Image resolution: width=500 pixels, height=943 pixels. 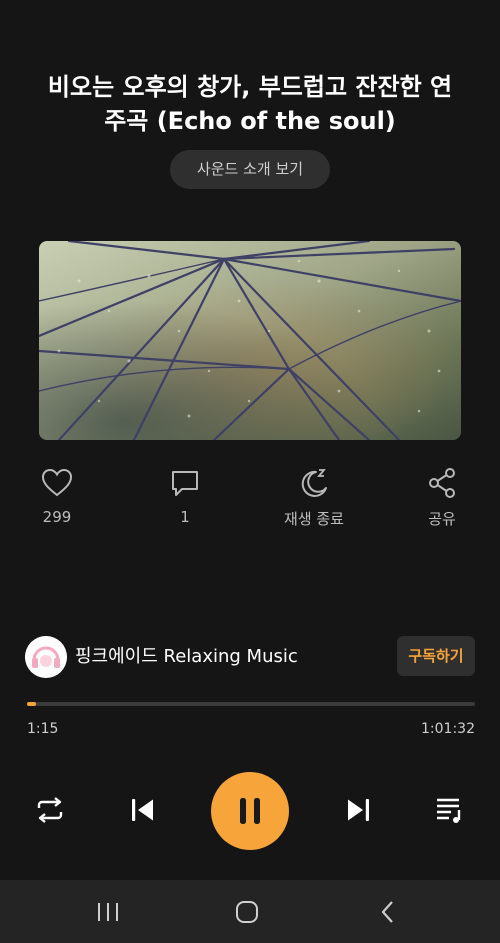 I want to click on system-navigation-bar, so click(x=250, y=911).